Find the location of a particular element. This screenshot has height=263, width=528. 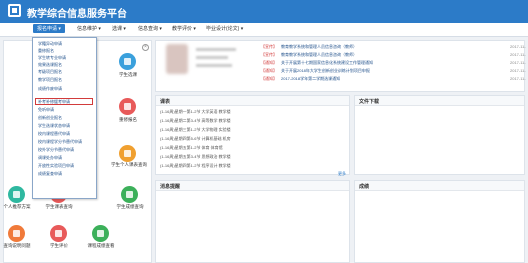

timetable-icon is located at coordinates (127, 153).